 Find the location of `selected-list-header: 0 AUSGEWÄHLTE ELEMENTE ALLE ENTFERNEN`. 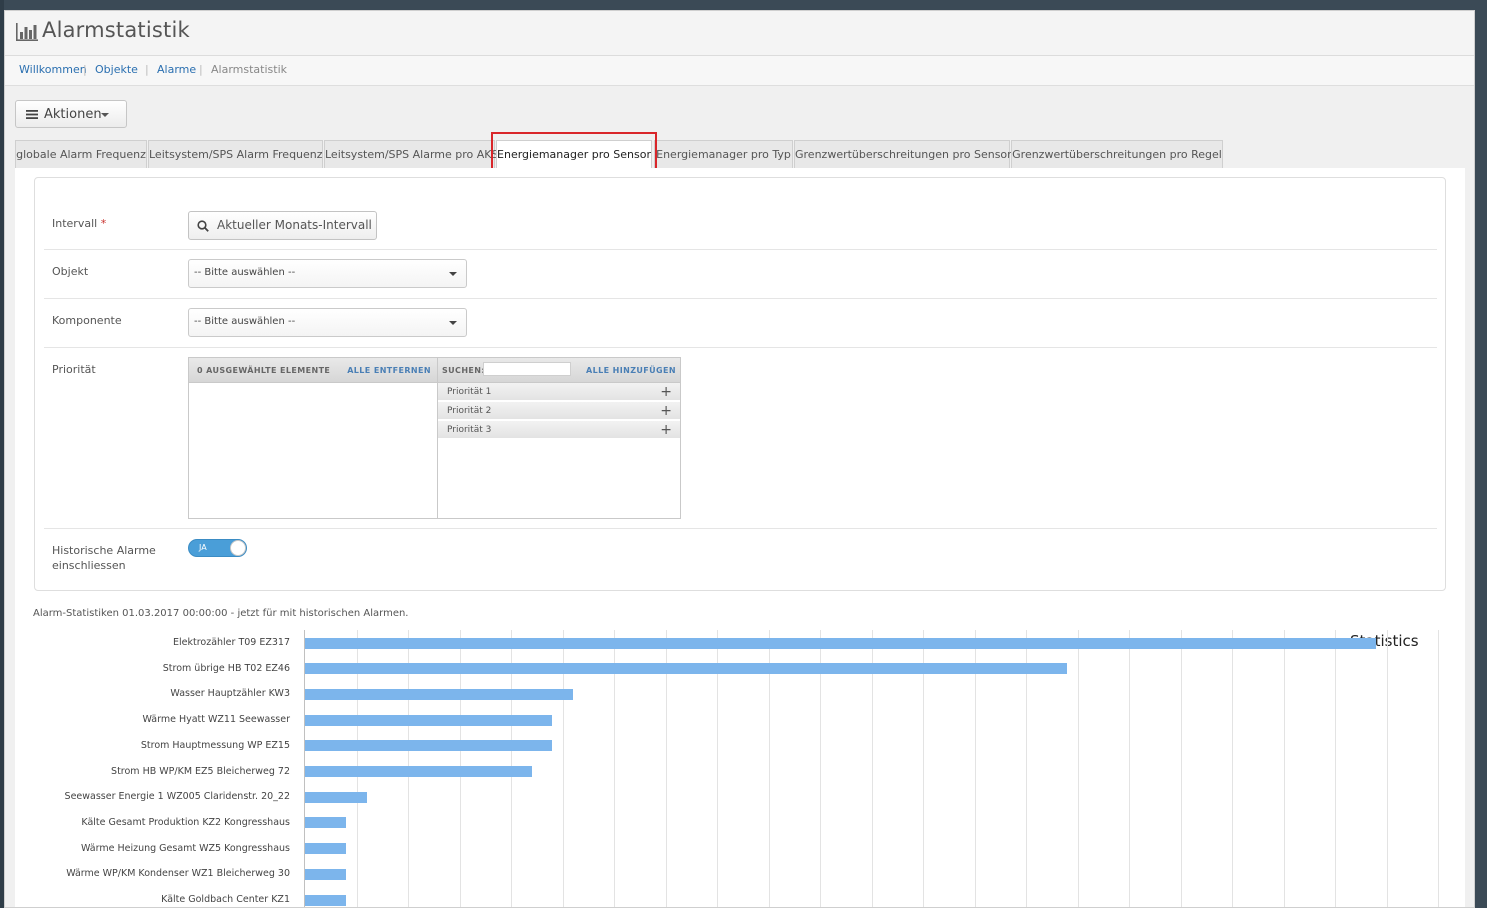

selected-list-header: 0 AUSGEWÄHLTE ELEMENTE ALLE ENTFERNEN is located at coordinates (313, 370).